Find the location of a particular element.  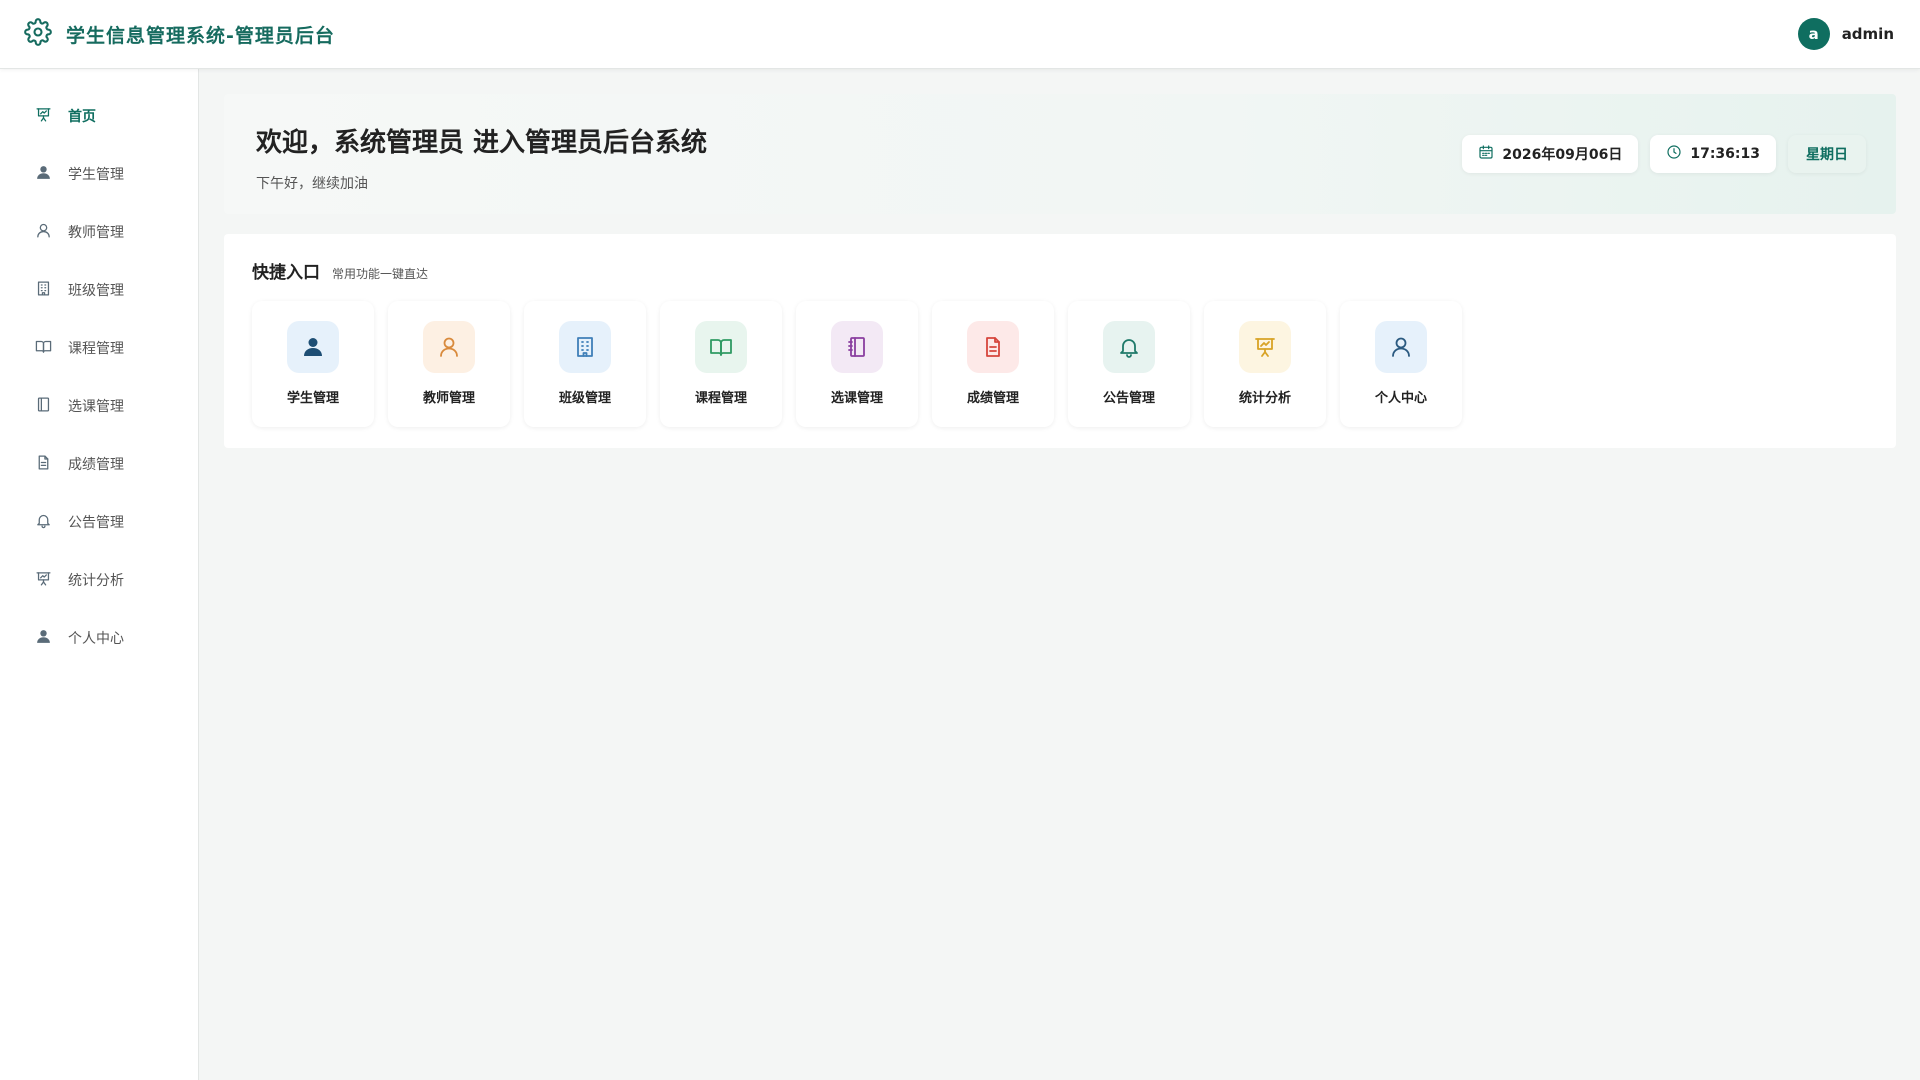

user-menu: a admin is located at coordinates (1845, 34).